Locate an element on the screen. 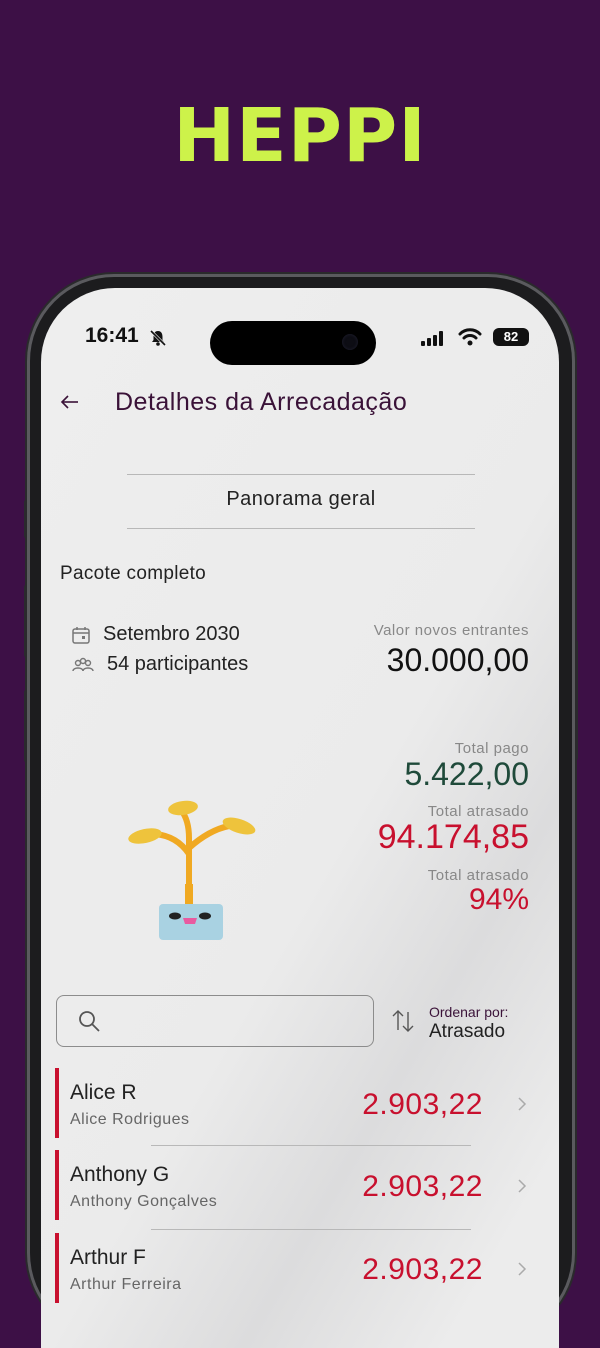 The image size is (600, 1348). new-entrants-label: Valor novos entrantes is located at coordinates (451, 630).